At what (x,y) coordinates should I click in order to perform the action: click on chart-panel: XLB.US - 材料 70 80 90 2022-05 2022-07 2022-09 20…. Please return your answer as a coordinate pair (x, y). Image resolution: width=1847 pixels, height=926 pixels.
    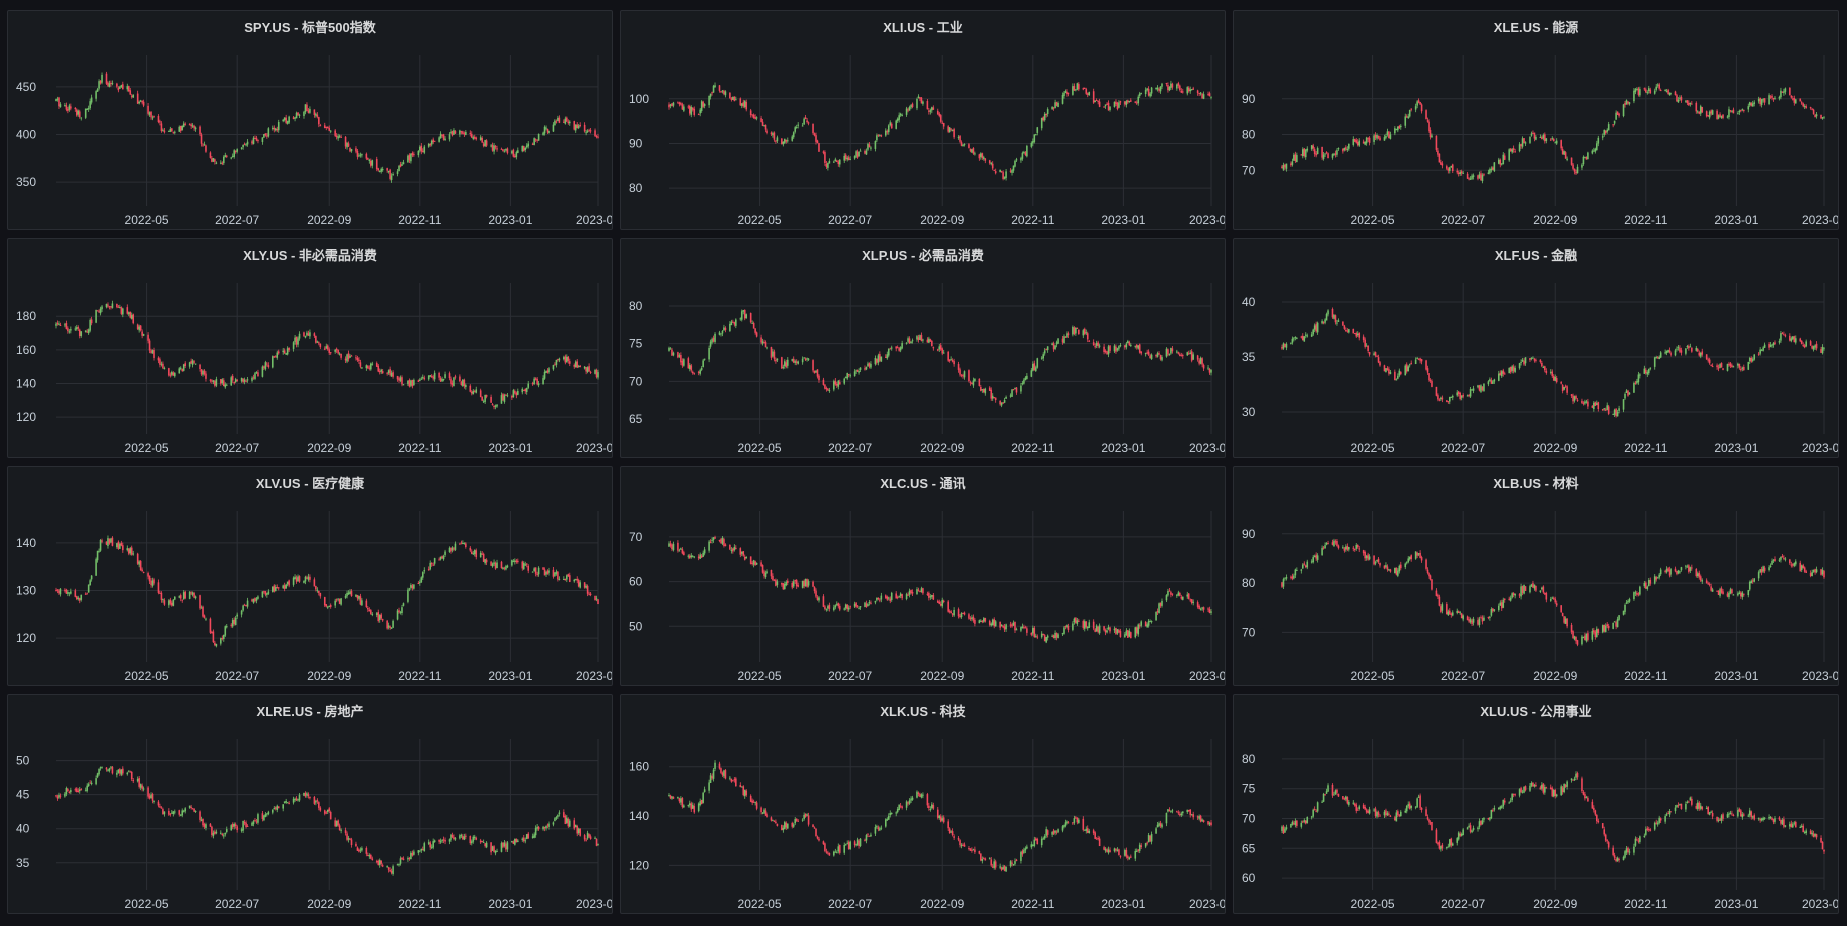
    Looking at the image, I should click on (1536, 576).